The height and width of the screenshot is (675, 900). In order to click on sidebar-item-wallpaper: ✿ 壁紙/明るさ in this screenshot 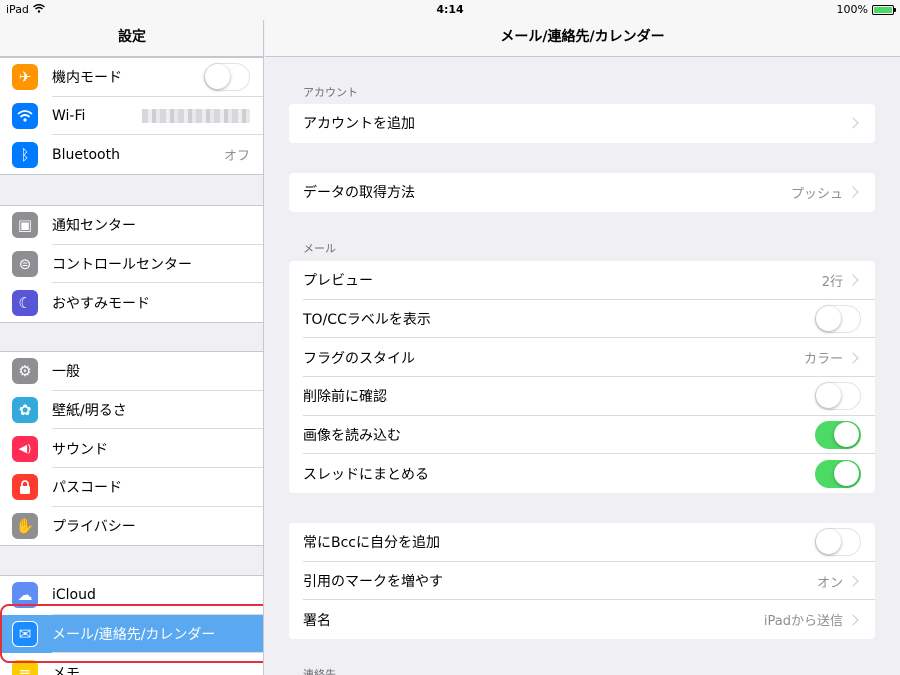, I will do `click(131, 410)`.